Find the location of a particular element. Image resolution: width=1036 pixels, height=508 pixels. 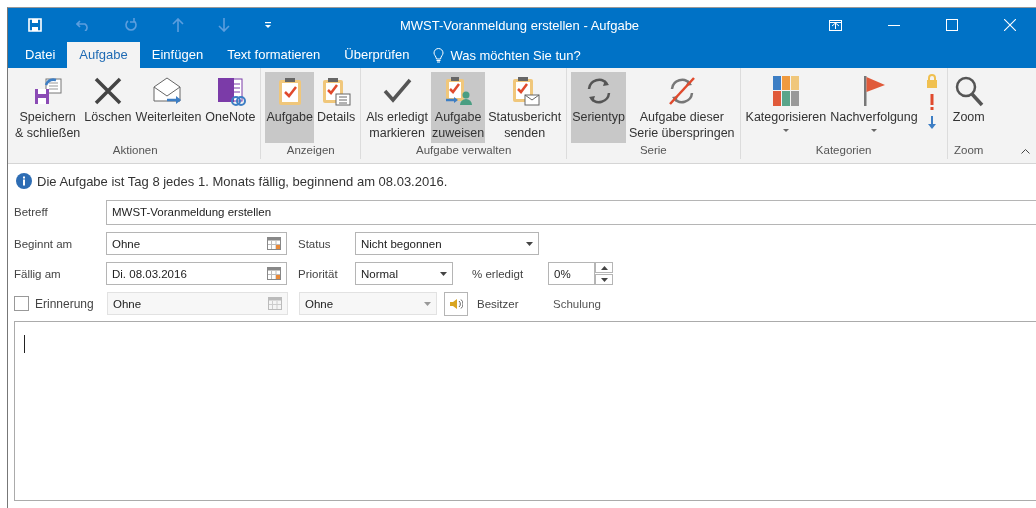

ribbon-button: Aufgabe is located at coordinates (289, 107).